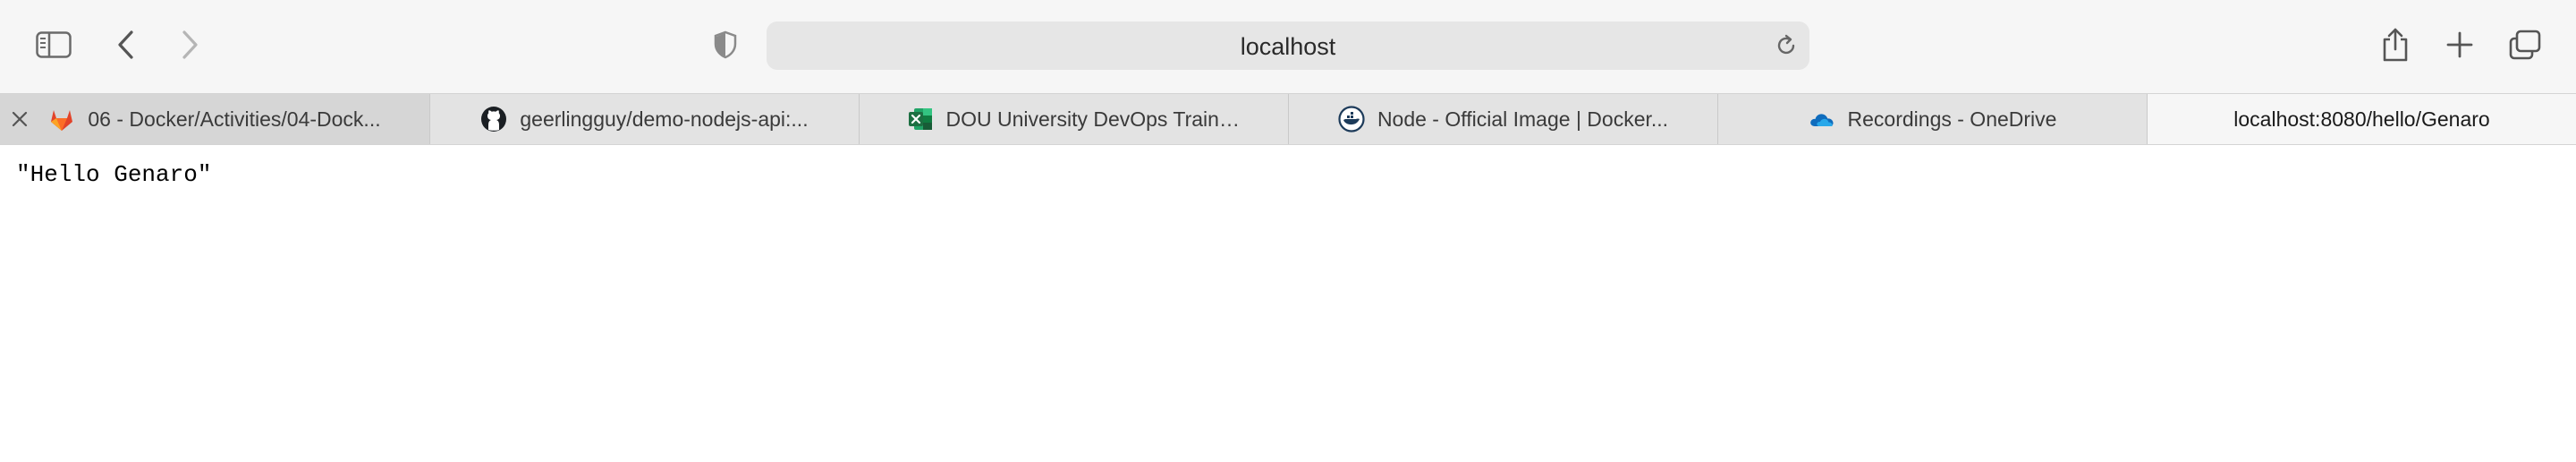  I want to click on chevron-right-icon, so click(190, 44).